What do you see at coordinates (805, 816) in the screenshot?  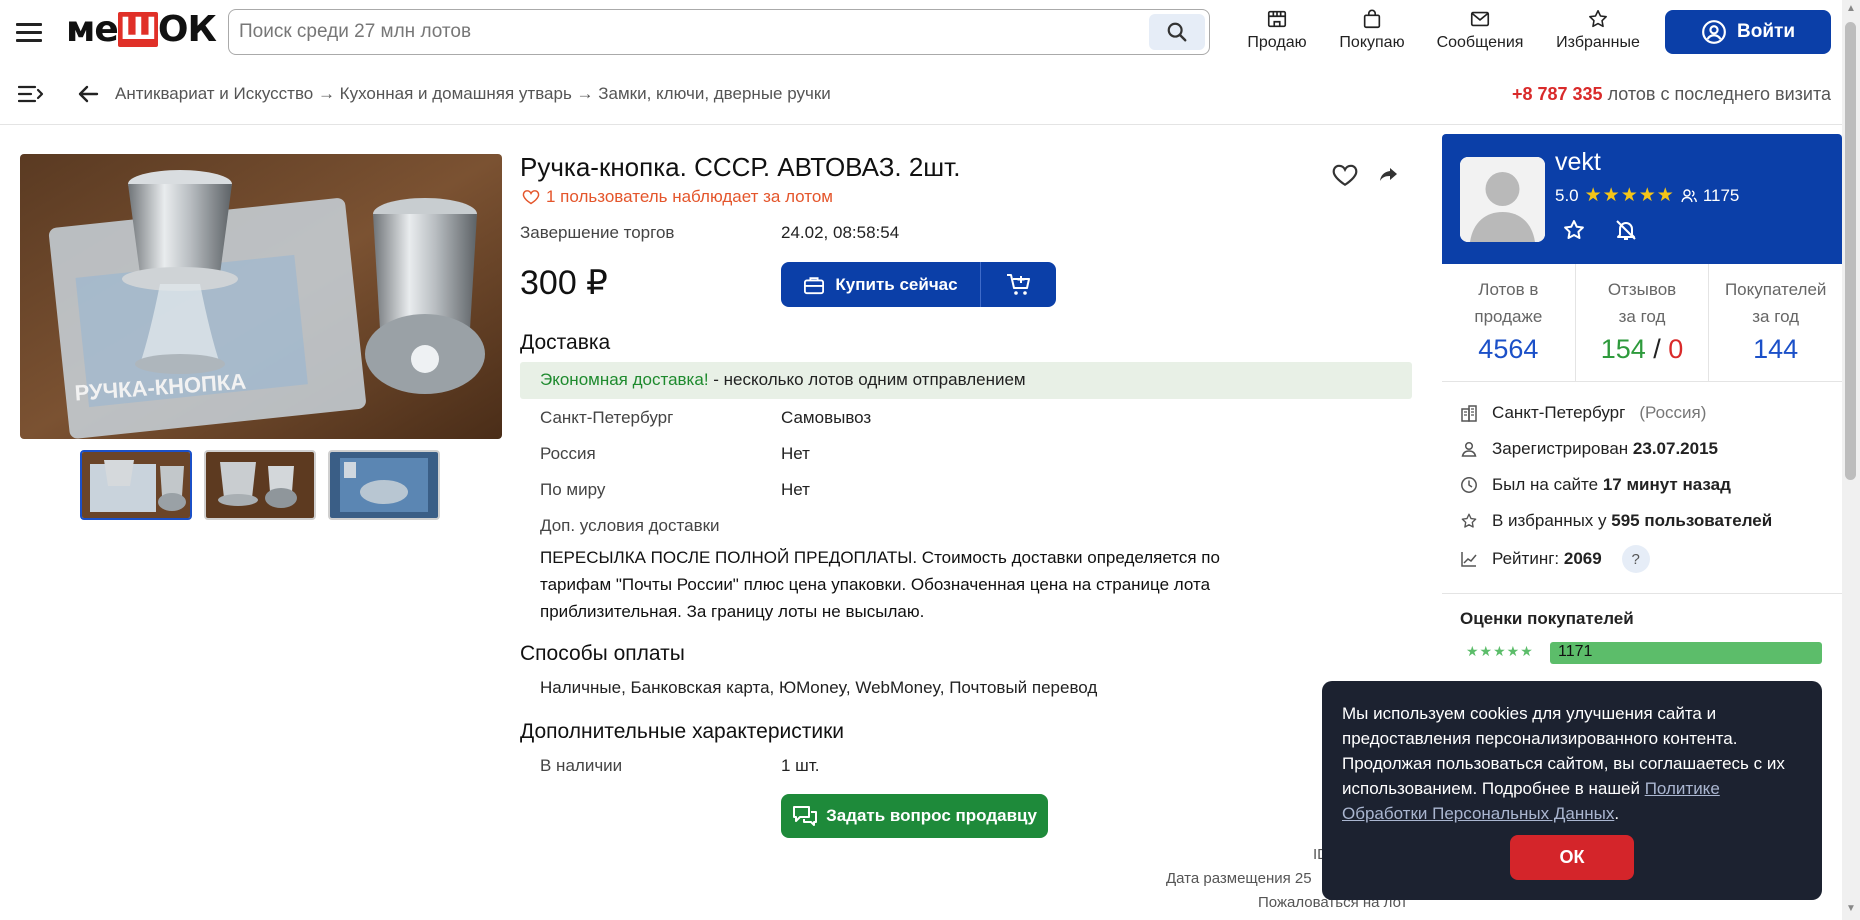 I see `chat-icon` at bounding box center [805, 816].